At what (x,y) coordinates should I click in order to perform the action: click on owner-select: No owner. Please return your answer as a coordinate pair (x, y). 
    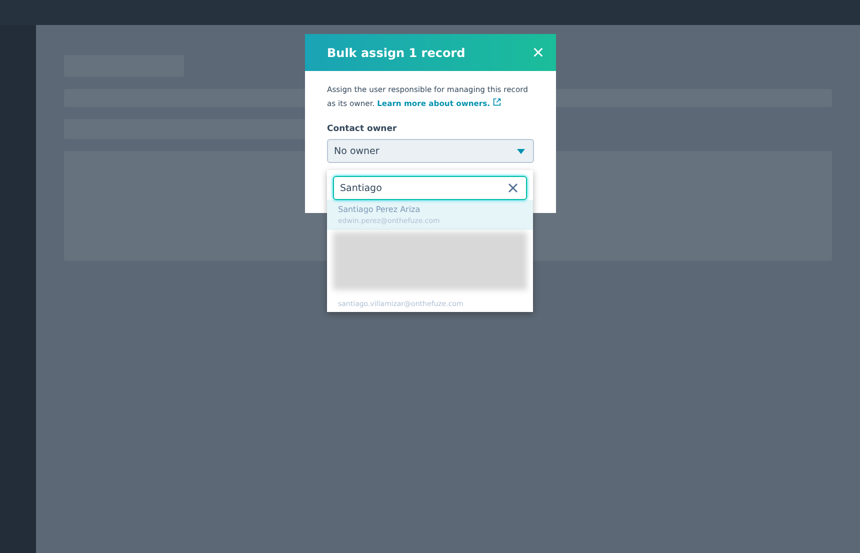
    Looking at the image, I should click on (430, 151).